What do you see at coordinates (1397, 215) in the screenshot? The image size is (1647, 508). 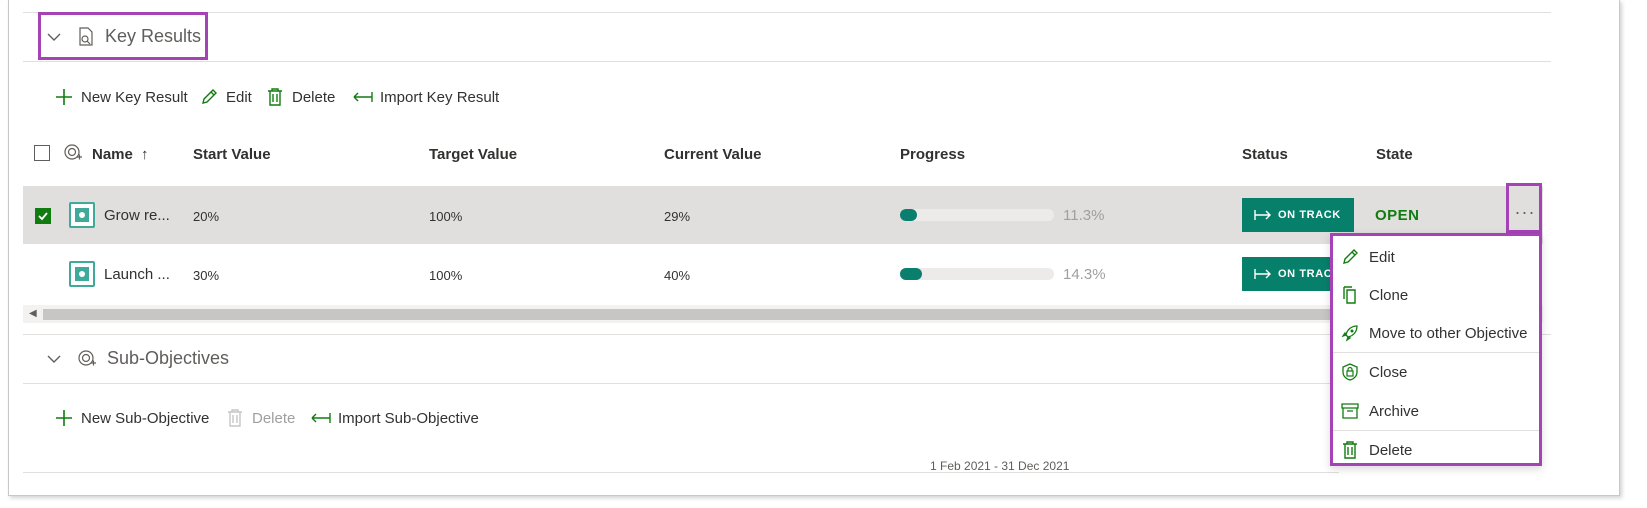 I see `state-label: OPEN` at bounding box center [1397, 215].